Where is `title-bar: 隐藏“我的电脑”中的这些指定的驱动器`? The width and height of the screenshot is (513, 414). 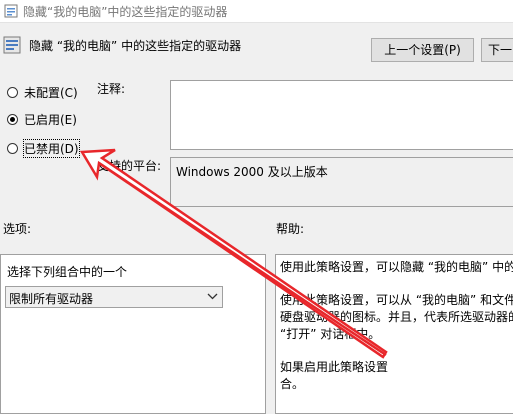 title-bar: 隐藏“我的电脑”中的这些指定的驱动器 is located at coordinates (256, 11).